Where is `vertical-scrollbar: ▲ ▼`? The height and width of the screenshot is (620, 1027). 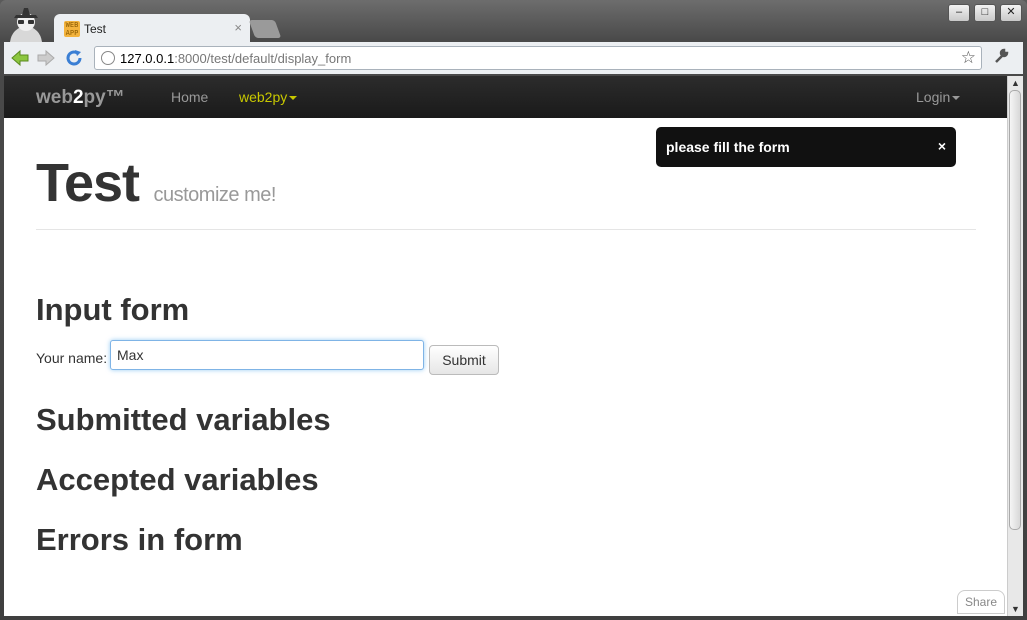 vertical-scrollbar: ▲ ▼ is located at coordinates (1015, 346).